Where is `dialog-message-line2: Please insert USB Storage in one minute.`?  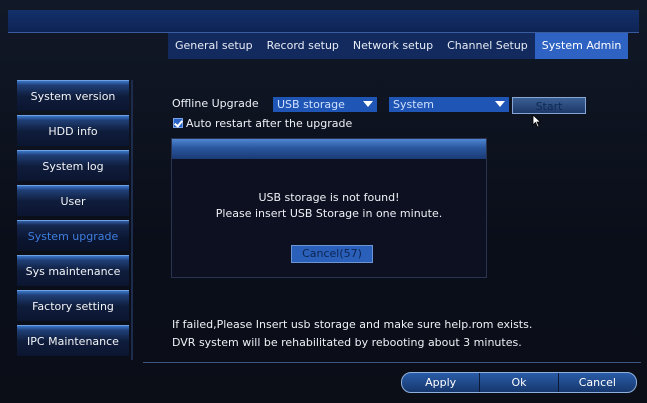
dialog-message-line2: Please insert USB Storage in one minute. is located at coordinates (329, 213).